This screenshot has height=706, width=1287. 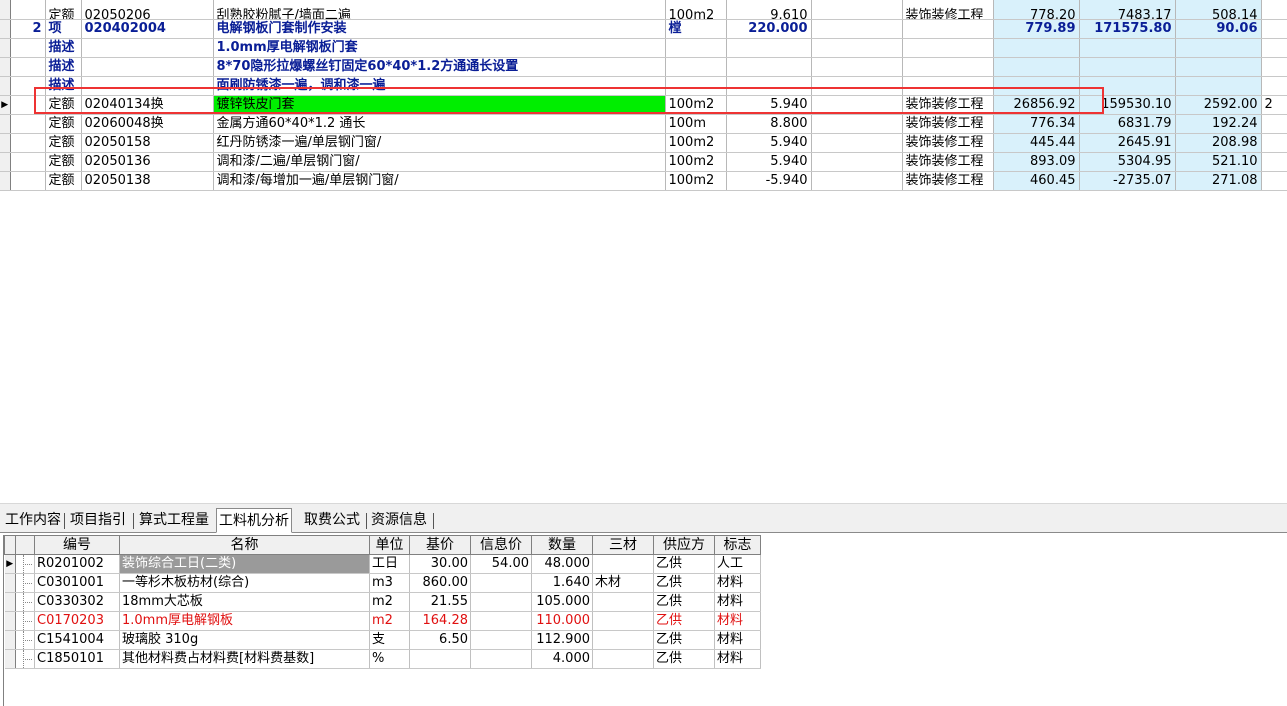 What do you see at coordinates (623, 583) in the screenshot?
I see `three-materials-cell: 木材` at bounding box center [623, 583].